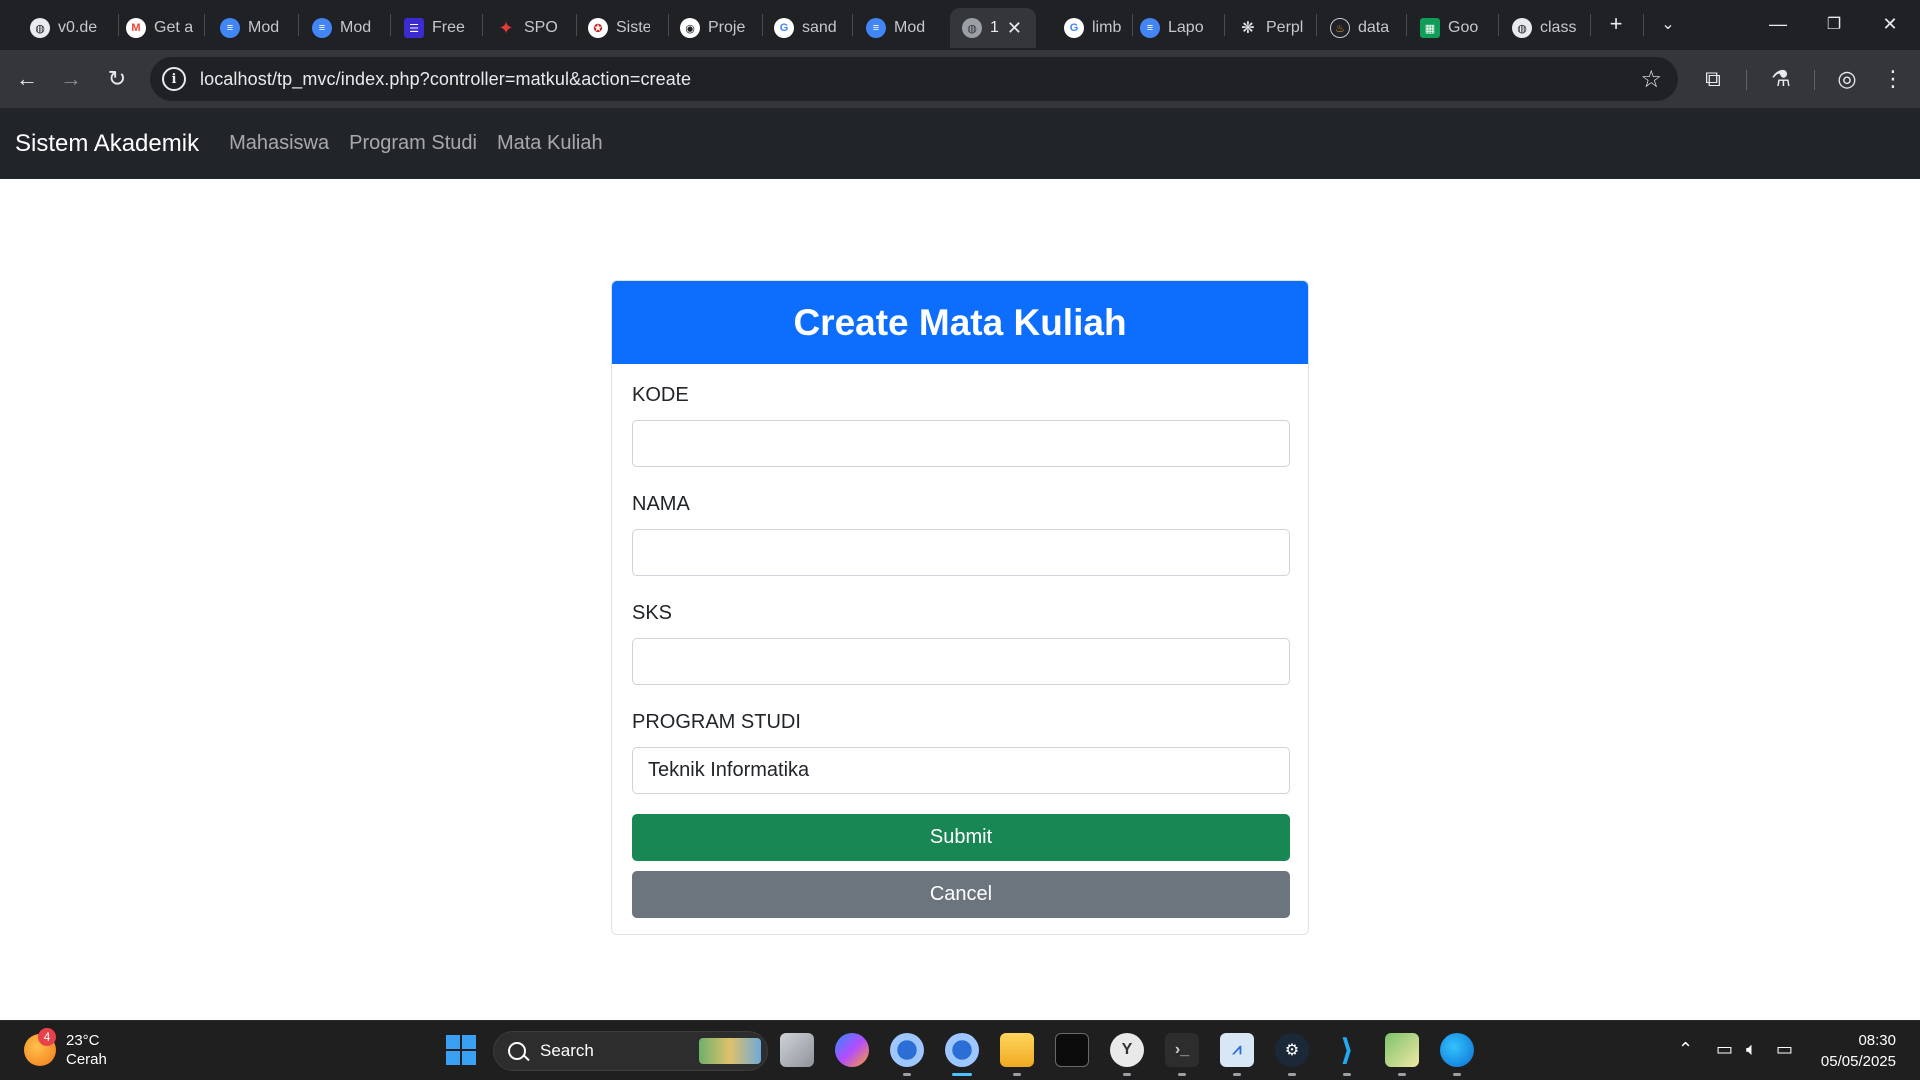  Describe the element at coordinates (1402, 1054) in the screenshot. I see `notepad-icon` at that location.